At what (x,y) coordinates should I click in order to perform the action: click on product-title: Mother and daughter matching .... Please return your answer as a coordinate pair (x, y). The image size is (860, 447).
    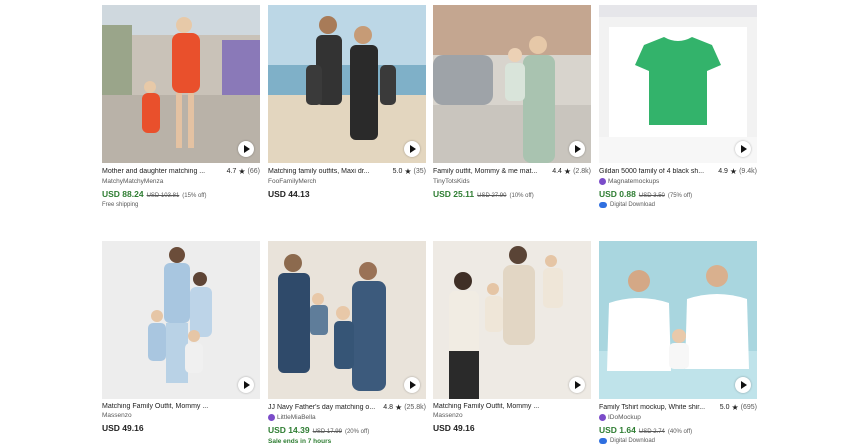
    Looking at the image, I should click on (153, 171).